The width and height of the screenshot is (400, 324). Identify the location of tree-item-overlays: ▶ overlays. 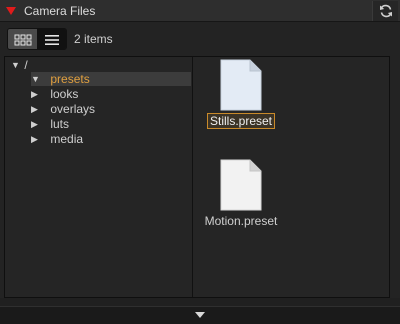
(63, 109).